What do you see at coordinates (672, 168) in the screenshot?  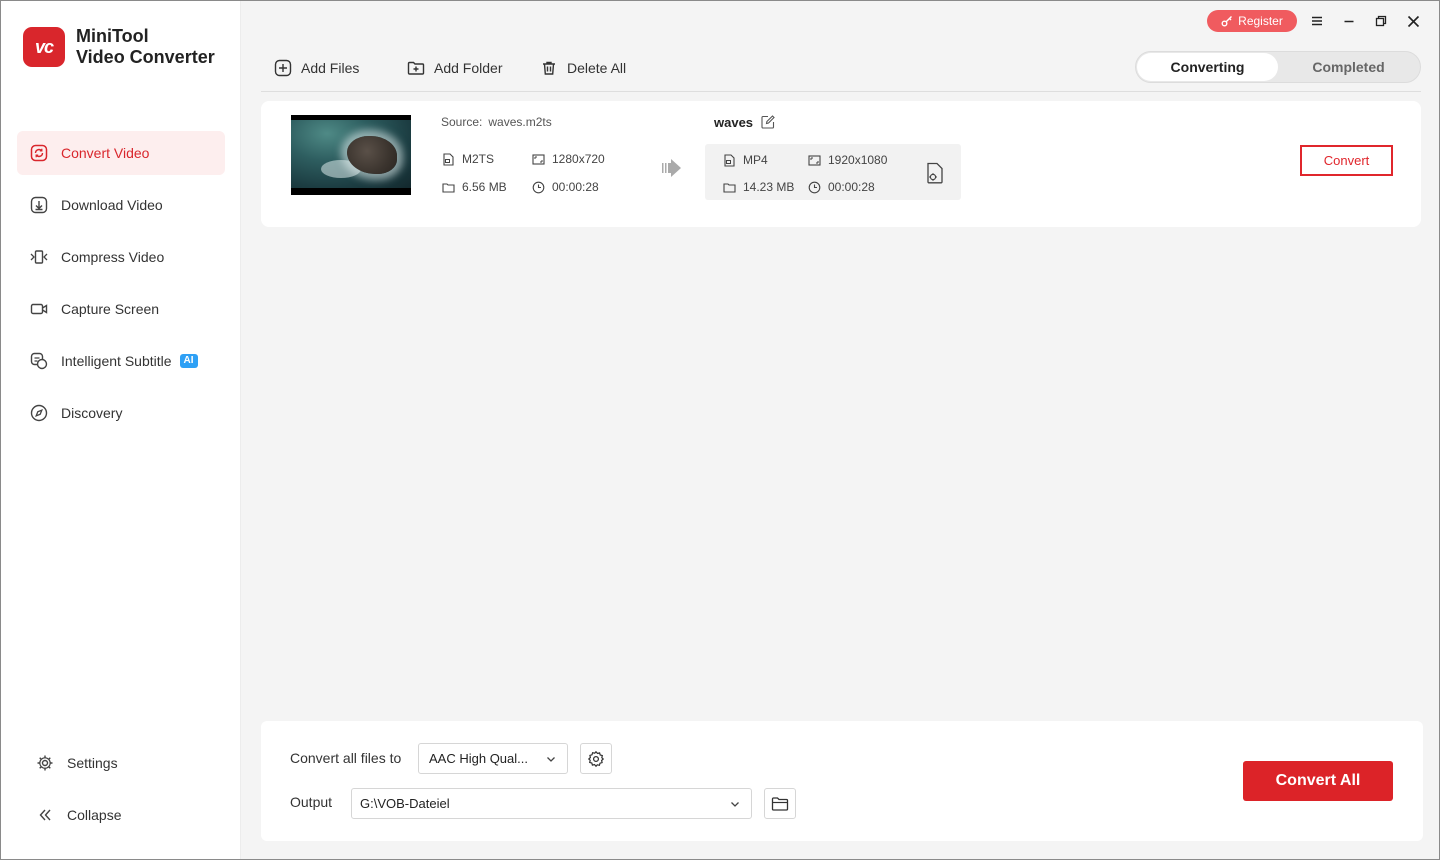 I see `arrow-right-icon` at bounding box center [672, 168].